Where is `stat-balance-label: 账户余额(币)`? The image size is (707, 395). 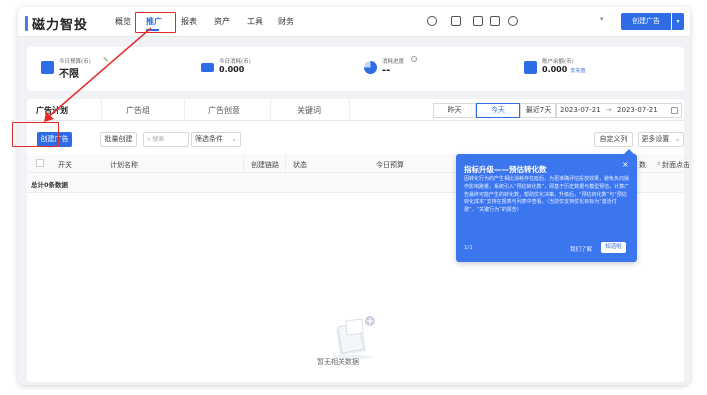 stat-balance-label: 账户余额(币) is located at coordinates (558, 62).